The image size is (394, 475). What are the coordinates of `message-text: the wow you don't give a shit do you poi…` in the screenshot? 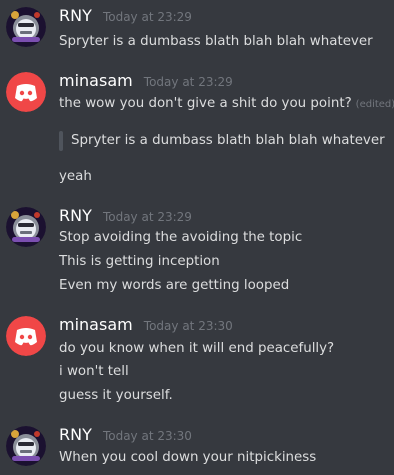 It's located at (226, 104).